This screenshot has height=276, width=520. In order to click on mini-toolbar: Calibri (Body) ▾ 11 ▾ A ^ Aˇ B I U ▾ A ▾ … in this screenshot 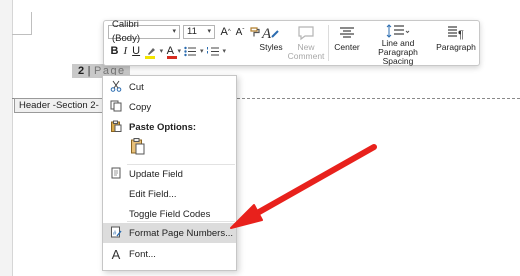, I will do `click(291, 42)`.